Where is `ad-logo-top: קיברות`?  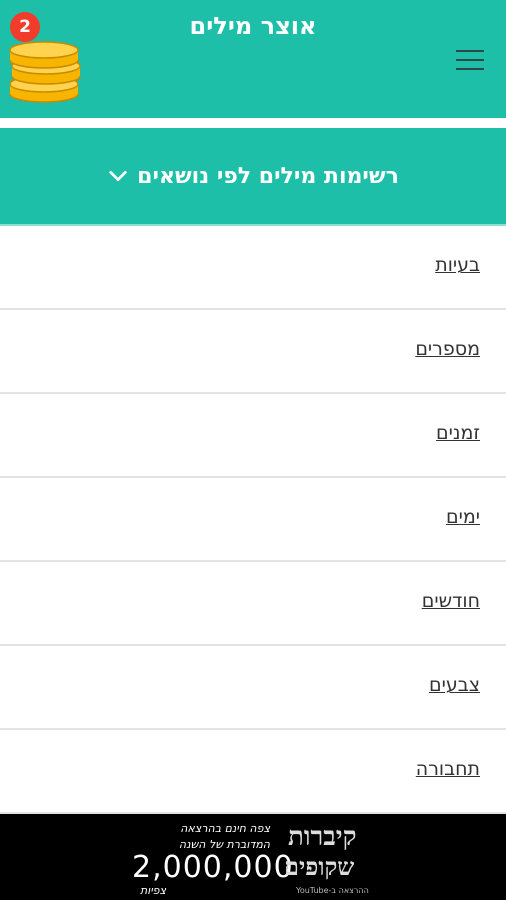
ad-logo-top: קיברות is located at coordinates (322, 837).